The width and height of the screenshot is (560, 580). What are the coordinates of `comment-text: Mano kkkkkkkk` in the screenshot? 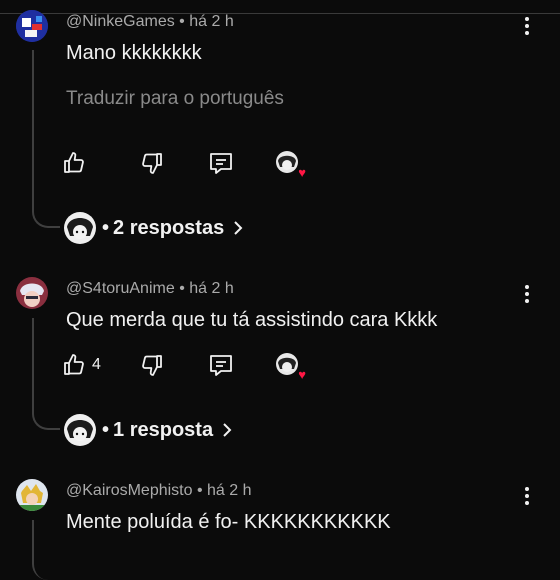 It's located at (134, 53).